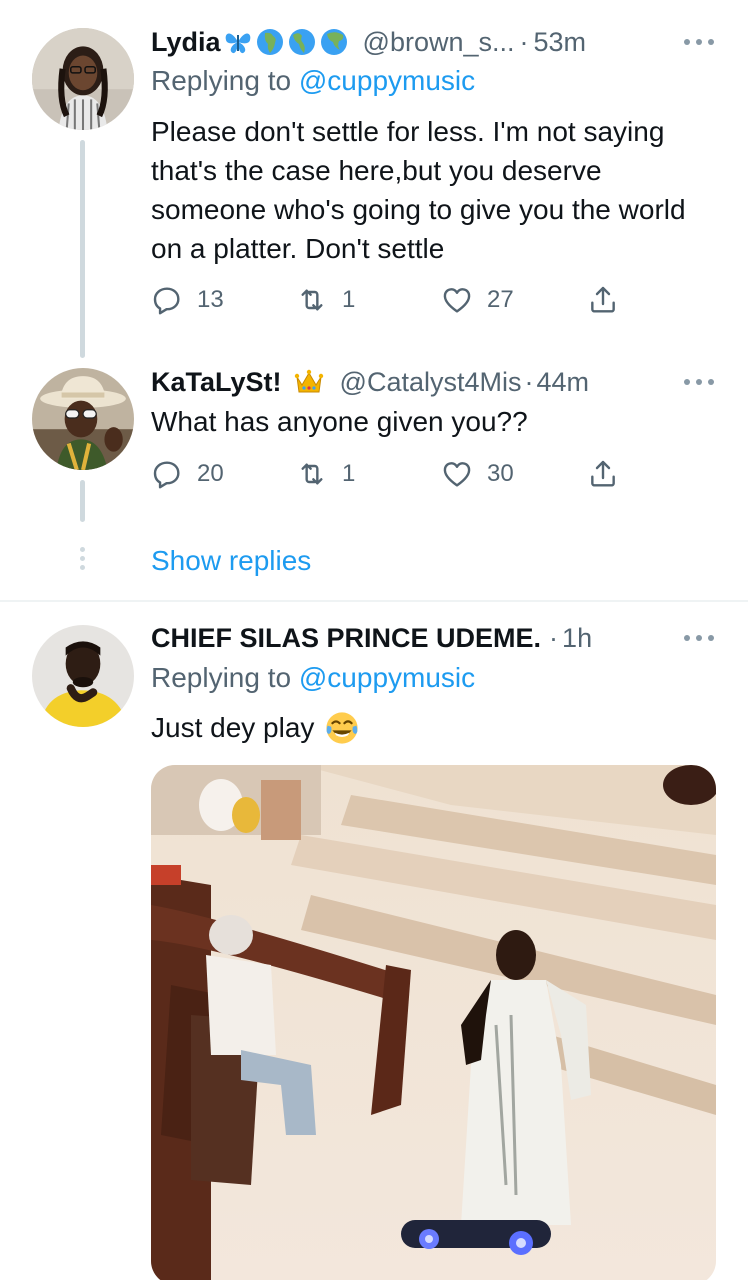 Image resolution: width=748 pixels, height=1280 pixels. I want to click on divider, so click(374, 601).